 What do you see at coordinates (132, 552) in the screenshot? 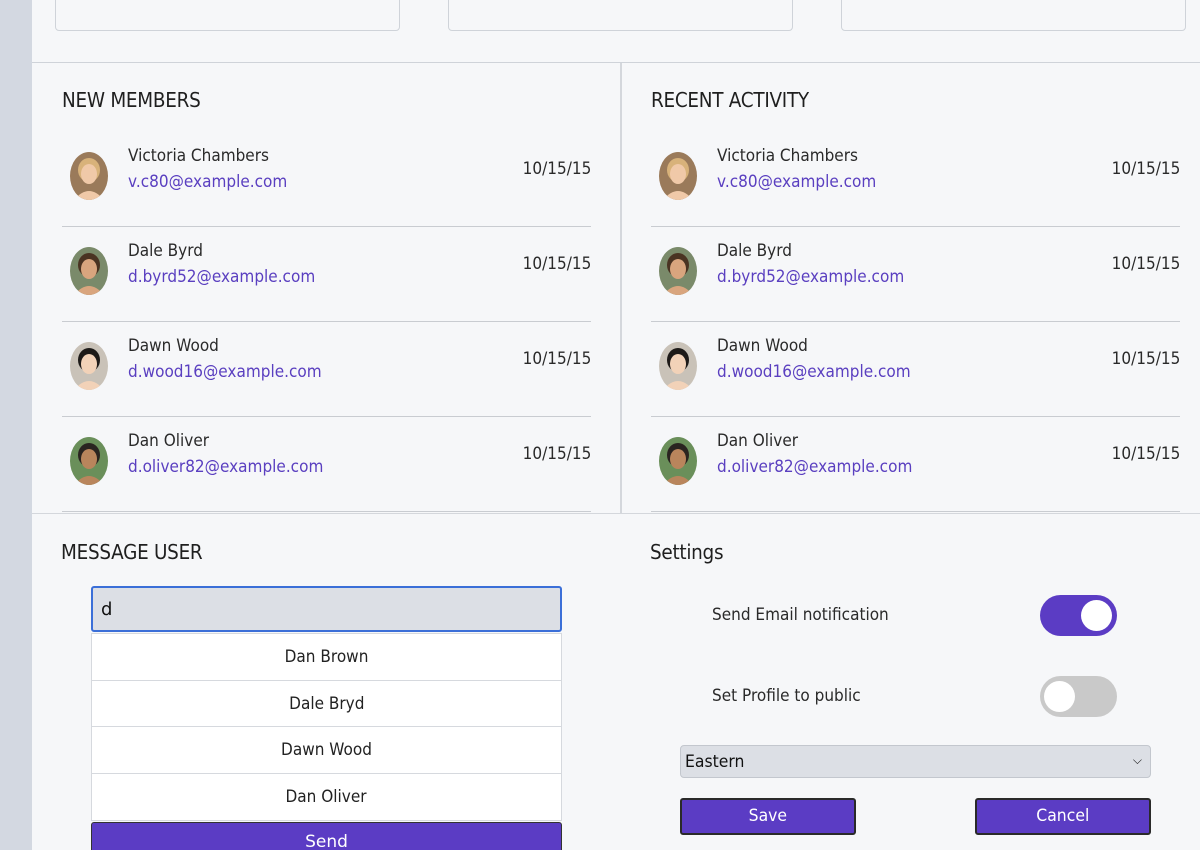
I see `message-user-title: MESSAGE USER` at bounding box center [132, 552].